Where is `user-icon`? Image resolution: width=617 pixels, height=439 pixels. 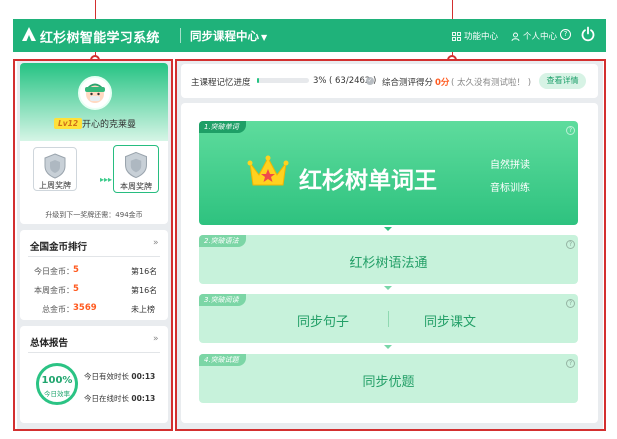 user-icon is located at coordinates (515, 36).